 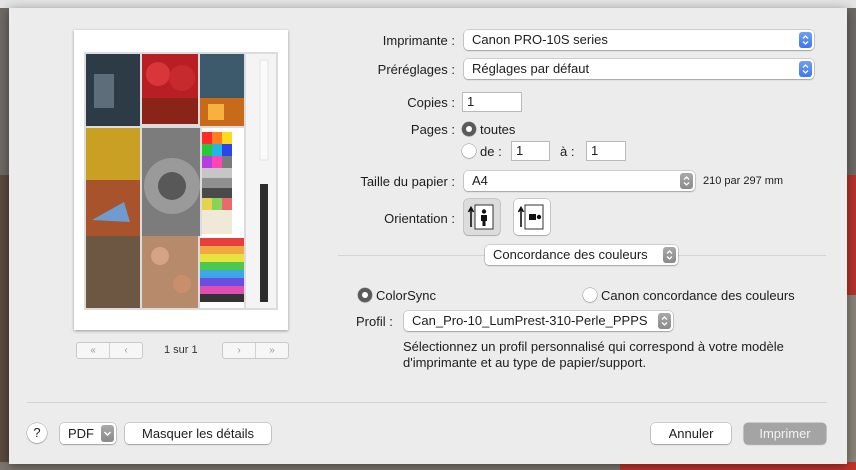 I want to click on portrait-icon, so click(x=480, y=217).